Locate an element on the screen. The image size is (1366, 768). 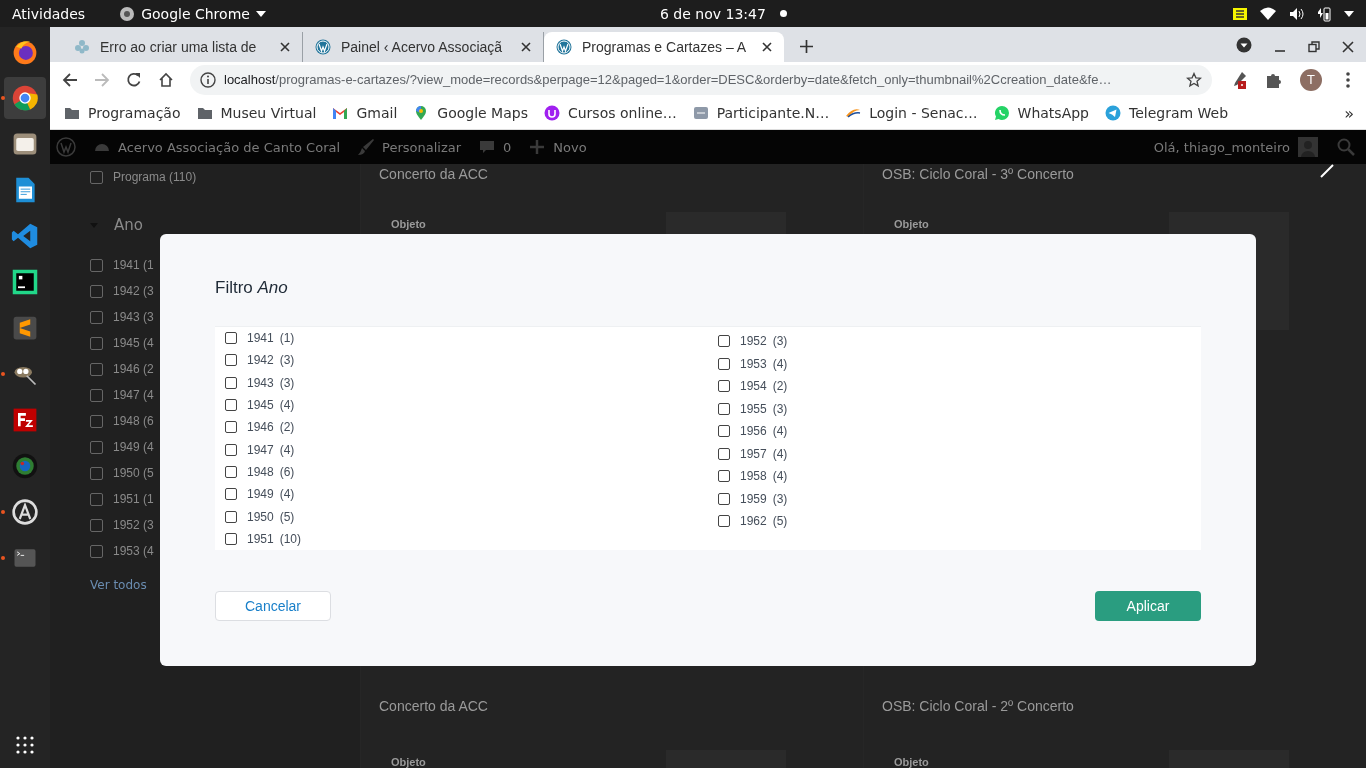
filter-option-label: 1952 (3 is located at coordinates (133, 525).